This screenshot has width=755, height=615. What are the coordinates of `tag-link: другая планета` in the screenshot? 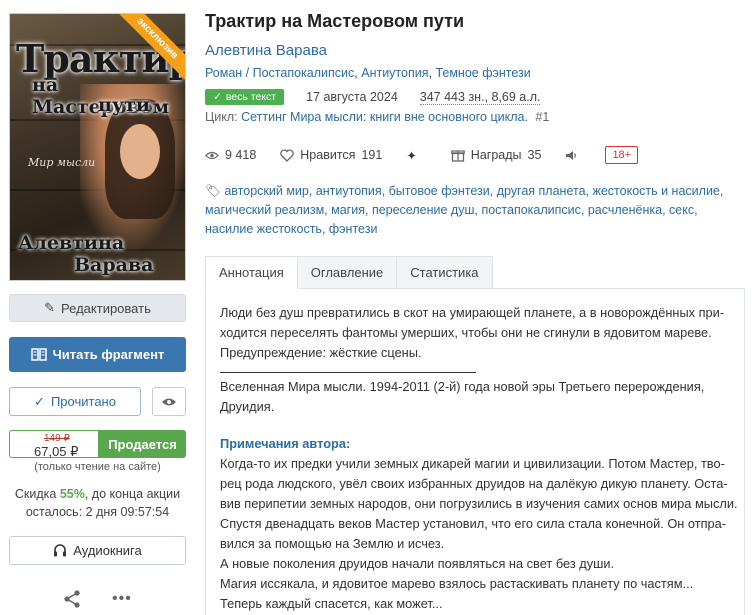 It's located at (541, 191).